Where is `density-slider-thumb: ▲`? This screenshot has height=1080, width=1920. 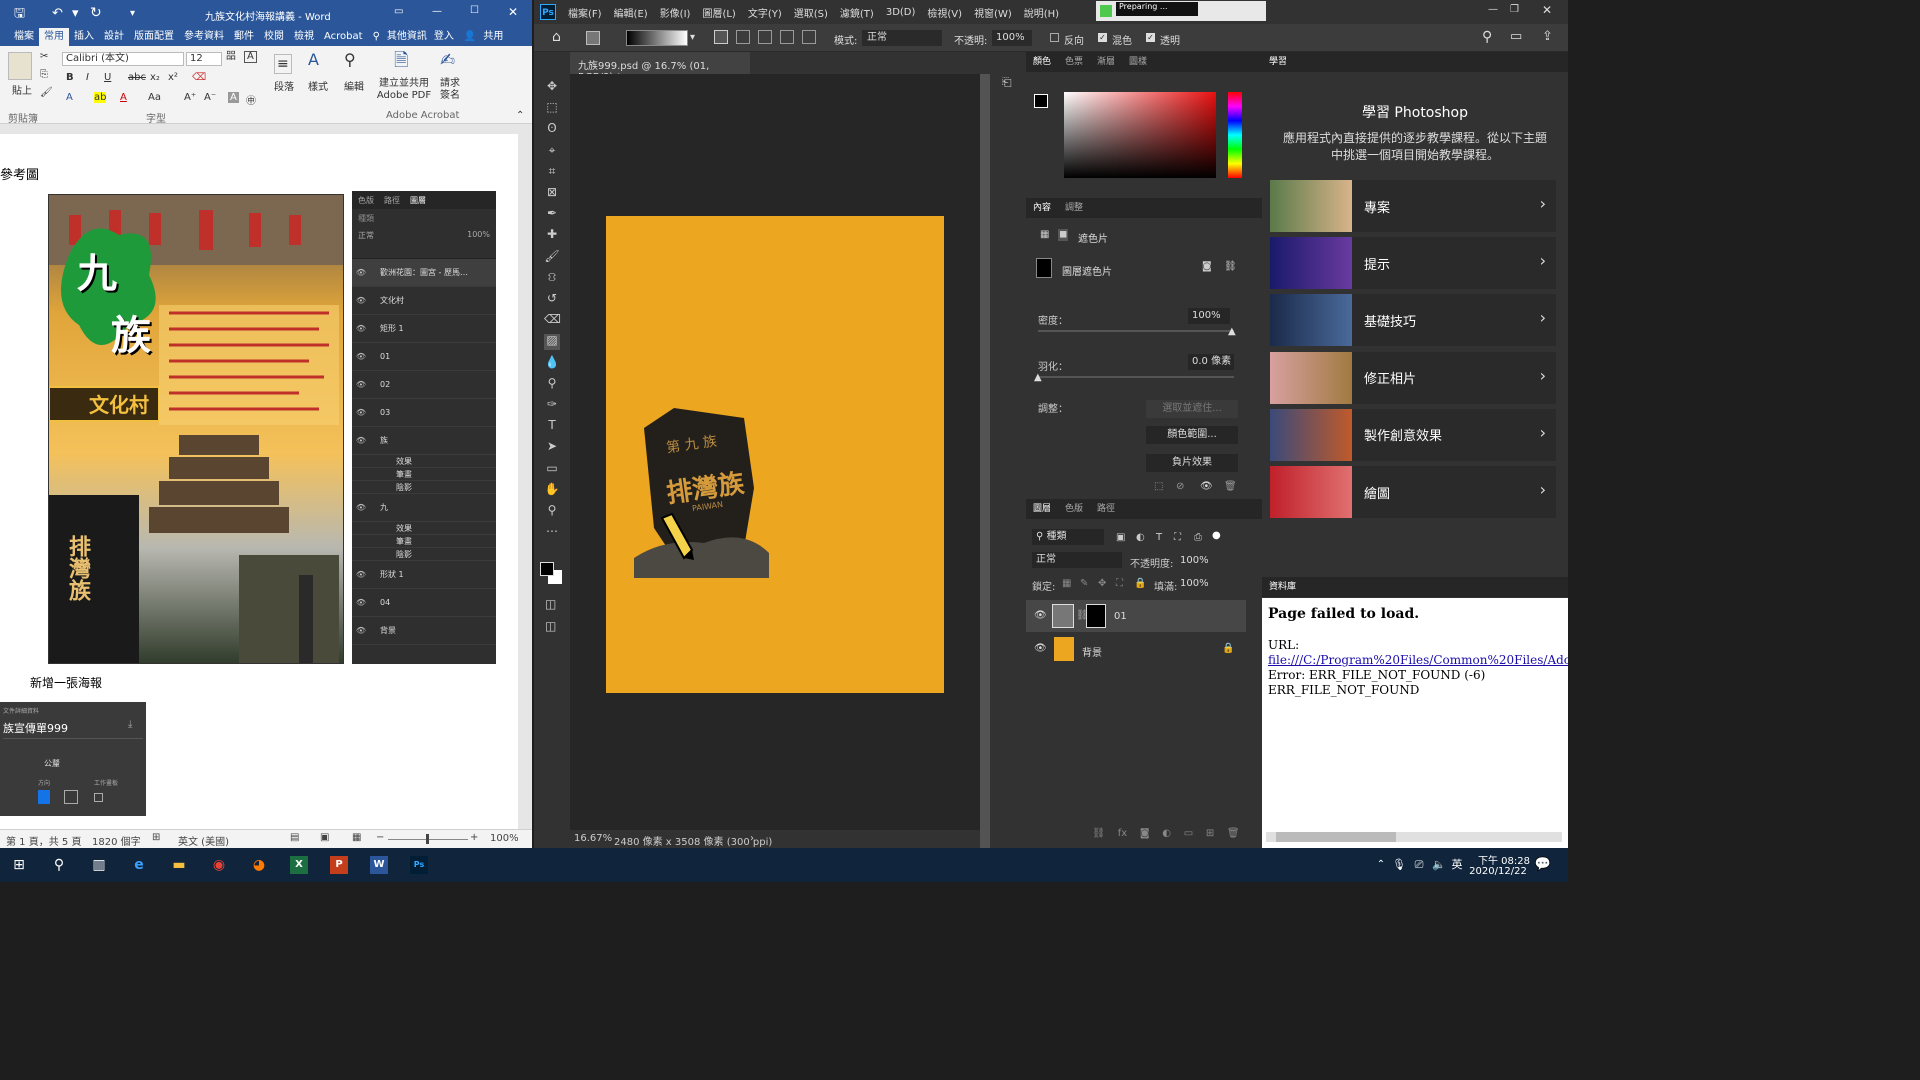 density-slider-thumb: ▲ is located at coordinates (1232, 331).